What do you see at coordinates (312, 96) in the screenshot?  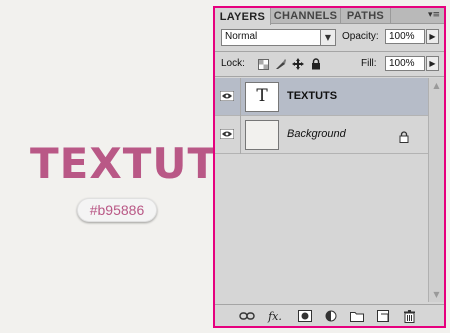 I see `layer-name: TEXTUTS` at bounding box center [312, 96].